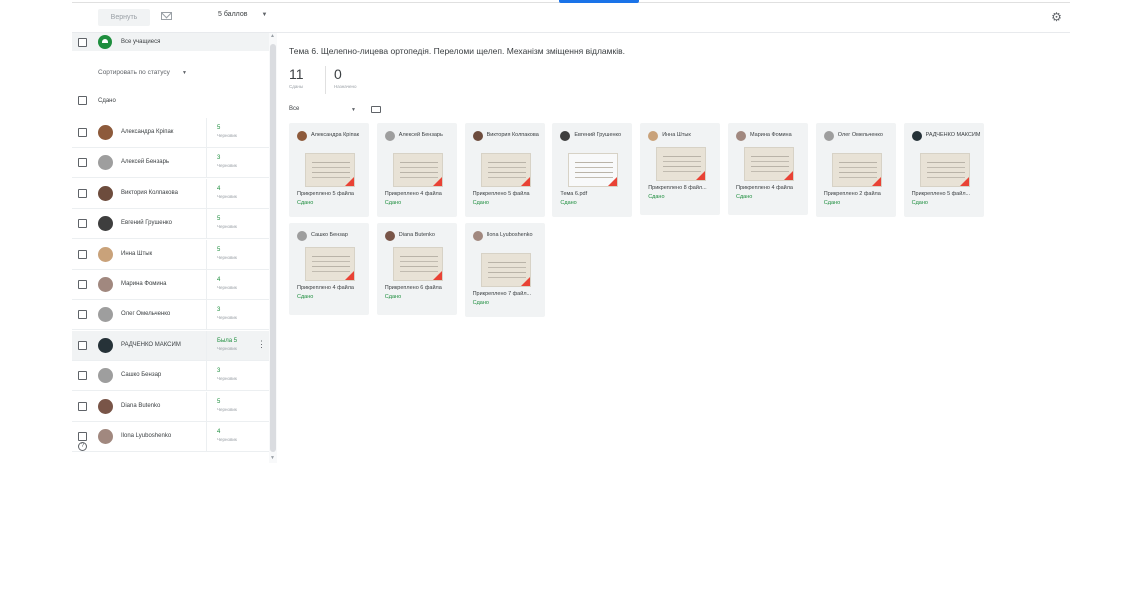  Describe the element at coordinates (166, 16) in the screenshot. I see `mail-icon` at that location.